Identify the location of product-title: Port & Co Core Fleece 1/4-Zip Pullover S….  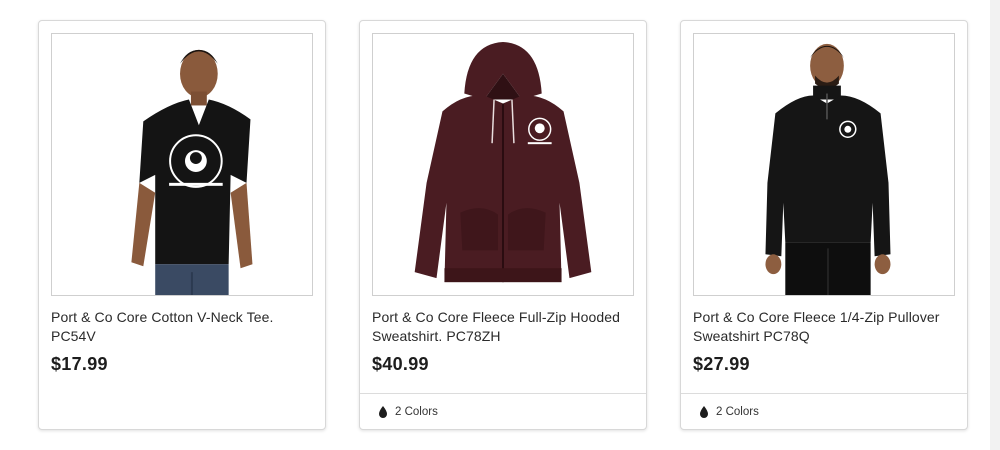
(824, 327).